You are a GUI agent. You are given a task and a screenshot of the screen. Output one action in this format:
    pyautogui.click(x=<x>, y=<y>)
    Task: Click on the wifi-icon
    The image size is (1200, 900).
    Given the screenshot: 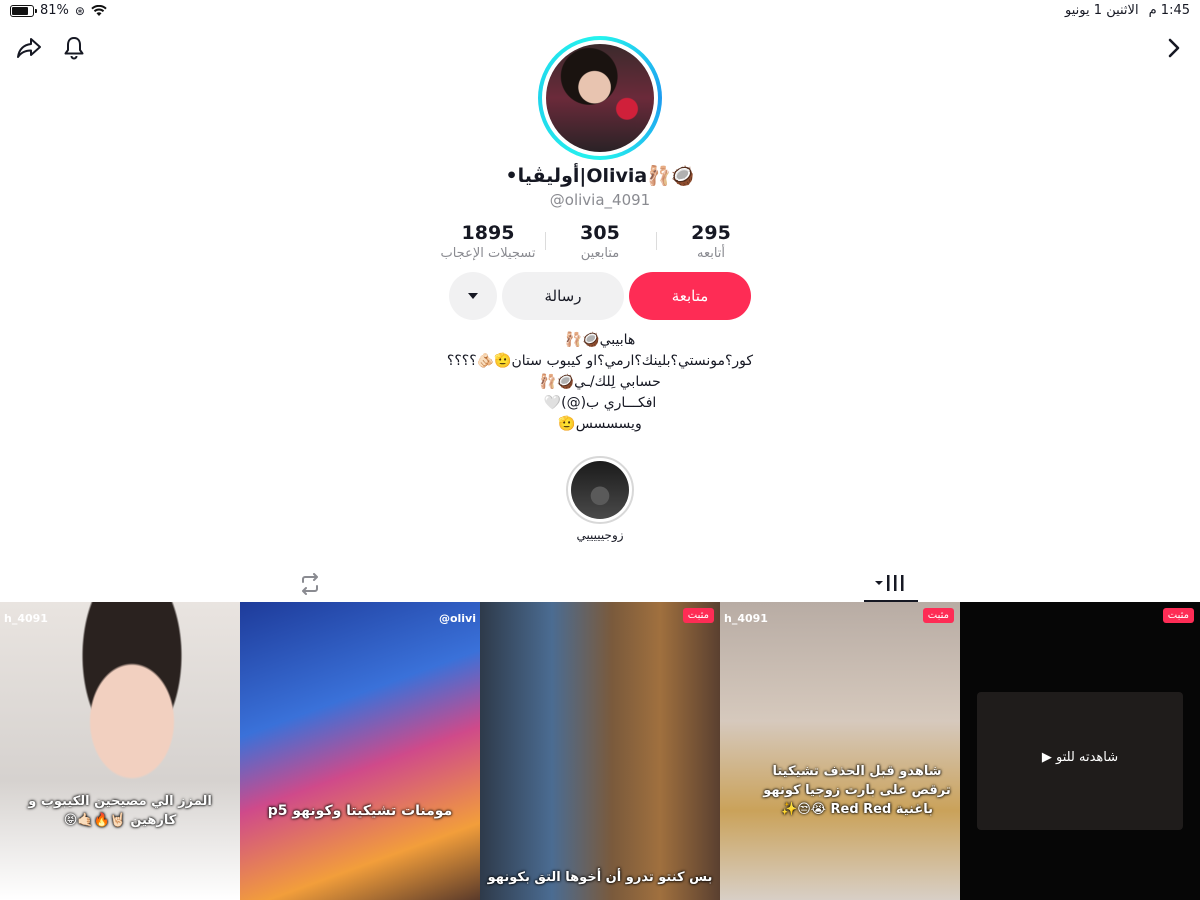 What is the action you would take?
    pyautogui.click(x=99, y=10)
    